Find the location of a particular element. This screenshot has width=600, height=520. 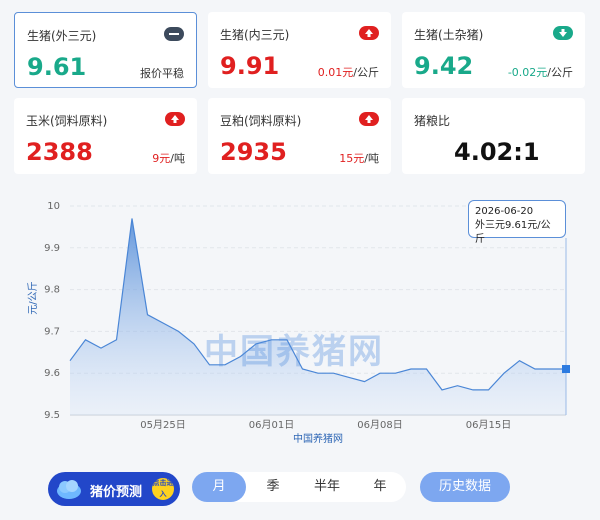

change-value: 0.01元 is located at coordinates (335, 72).